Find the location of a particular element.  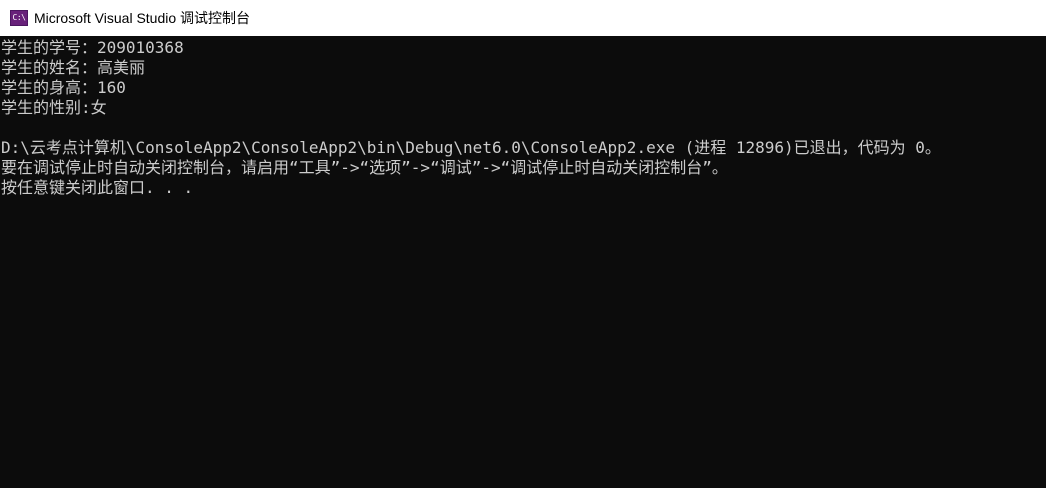

console-line: 学生的性别:女 is located at coordinates (54, 107).